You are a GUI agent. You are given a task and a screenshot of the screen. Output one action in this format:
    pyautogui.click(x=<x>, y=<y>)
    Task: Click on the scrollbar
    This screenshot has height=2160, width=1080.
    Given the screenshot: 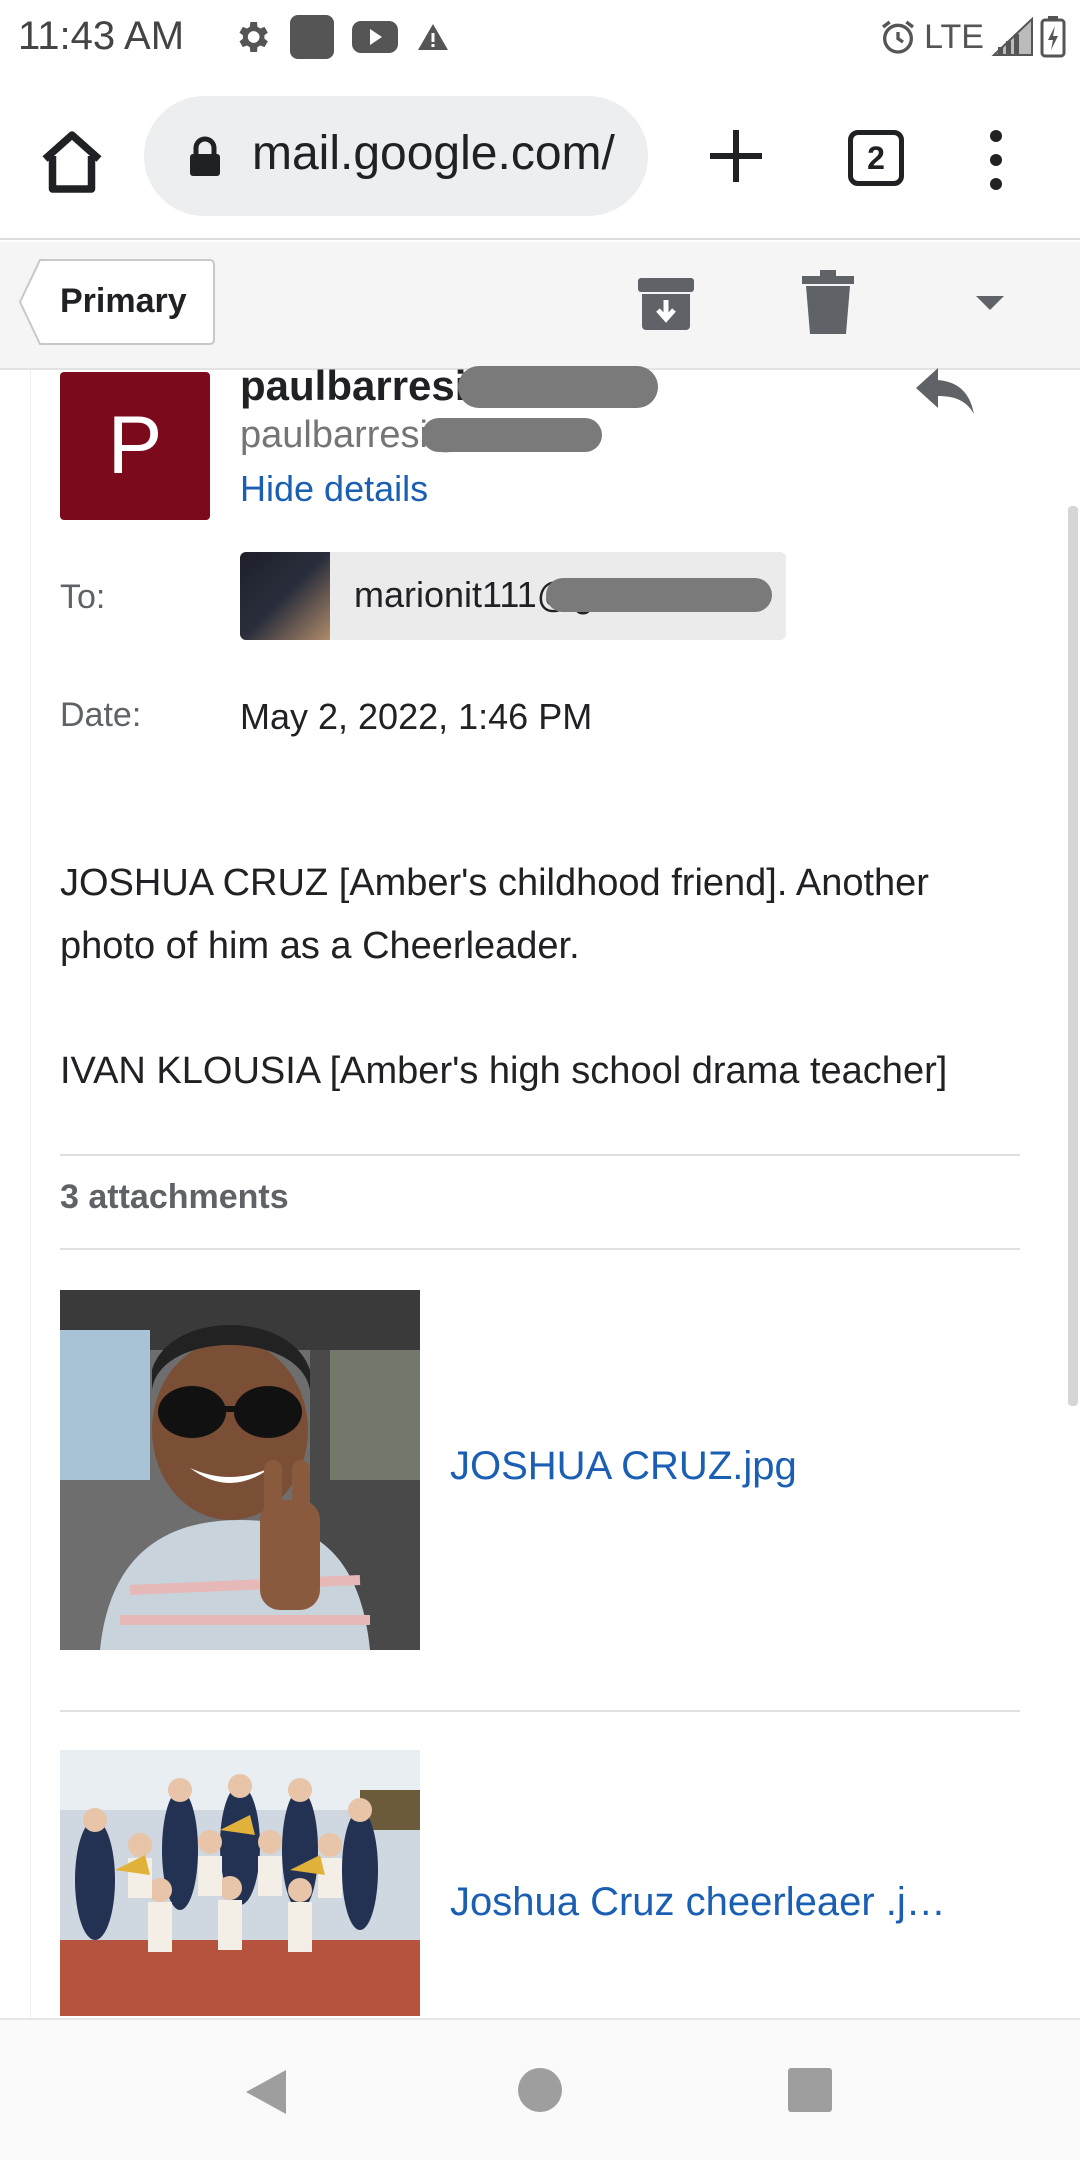 What is the action you would take?
    pyautogui.click(x=1073, y=956)
    